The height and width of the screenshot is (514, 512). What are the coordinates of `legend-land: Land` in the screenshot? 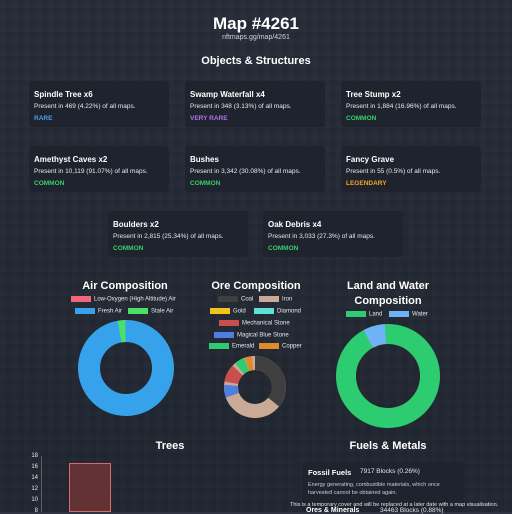 It's located at (364, 314).